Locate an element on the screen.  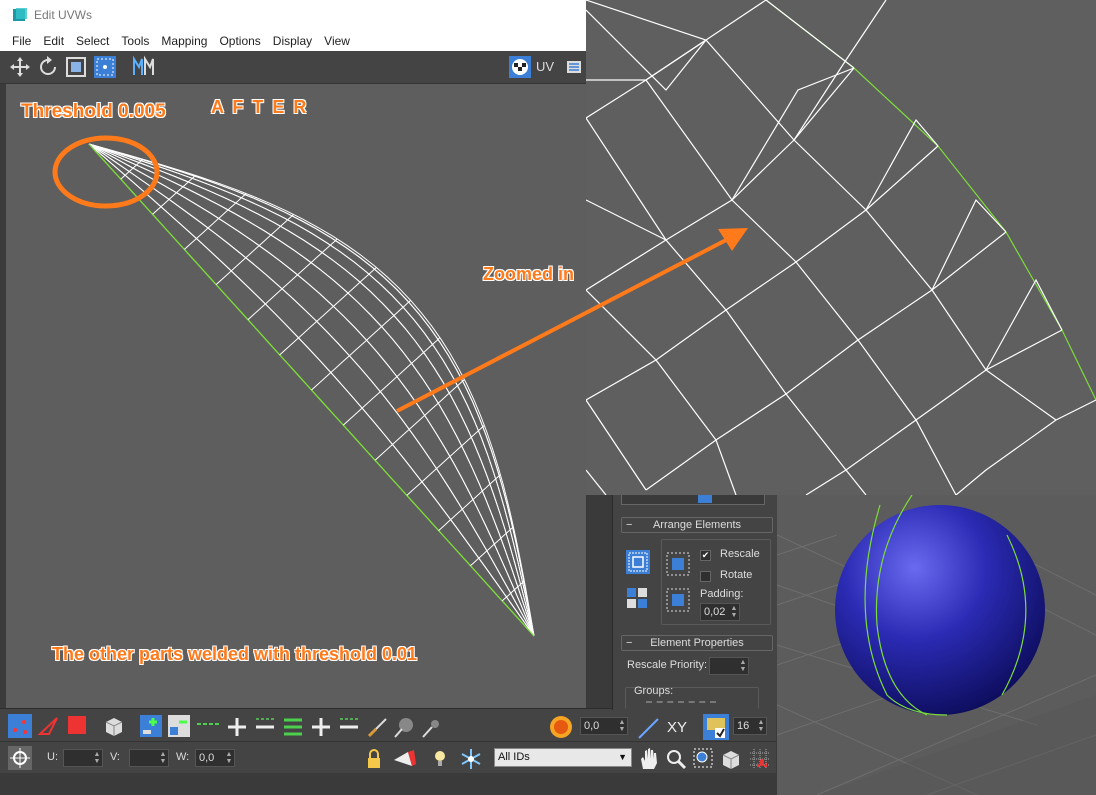
panel-tab-icon is located at coordinates (705, 499).